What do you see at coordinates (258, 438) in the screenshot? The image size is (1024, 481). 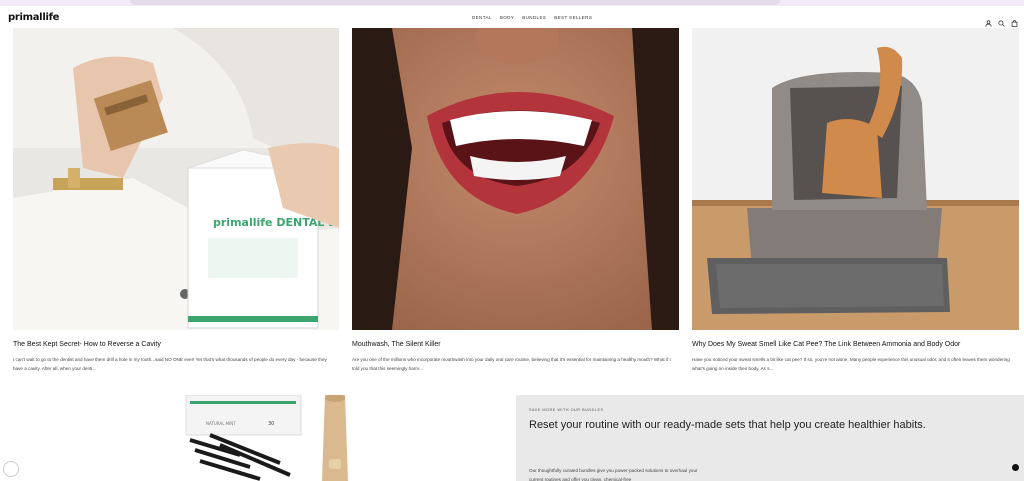 I see `bundle-image: NATURAL MINT 30` at bounding box center [258, 438].